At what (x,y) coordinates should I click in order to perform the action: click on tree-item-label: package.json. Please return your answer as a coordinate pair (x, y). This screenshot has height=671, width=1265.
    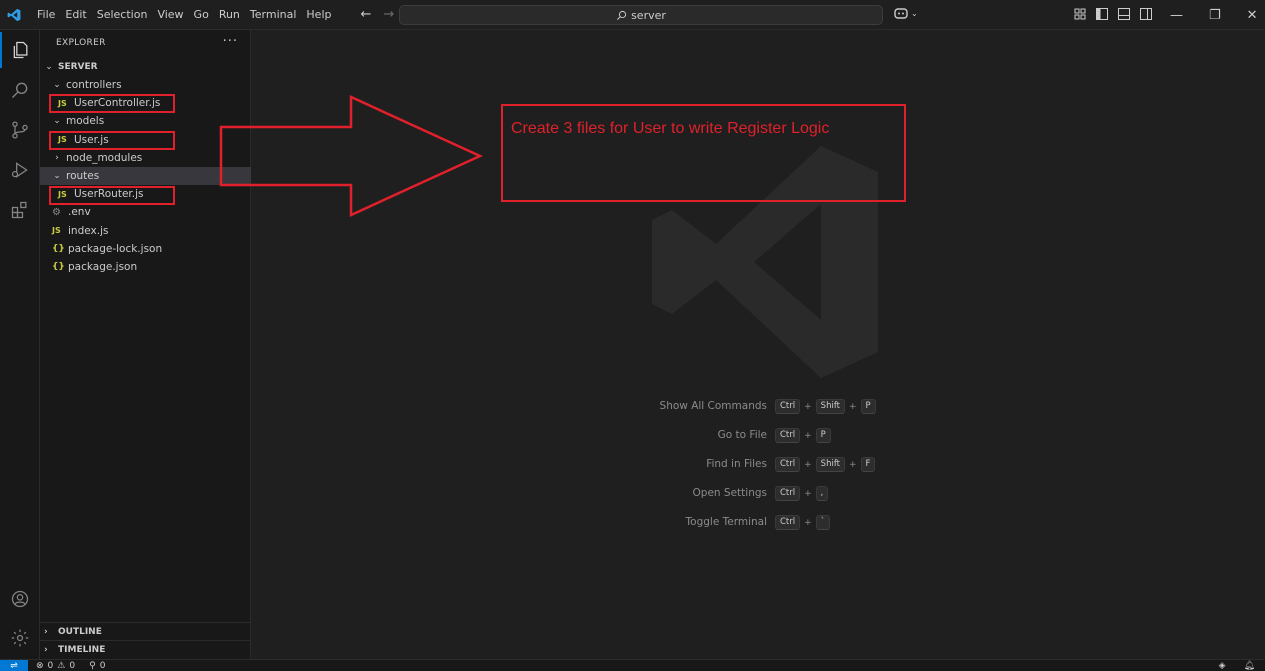
    Looking at the image, I should click on (103, 267).